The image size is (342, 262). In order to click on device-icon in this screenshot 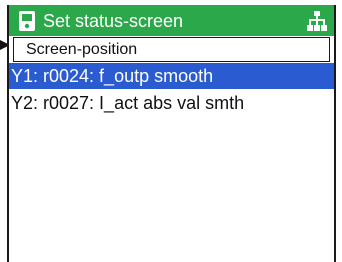, I will do `click(27, 21)`.